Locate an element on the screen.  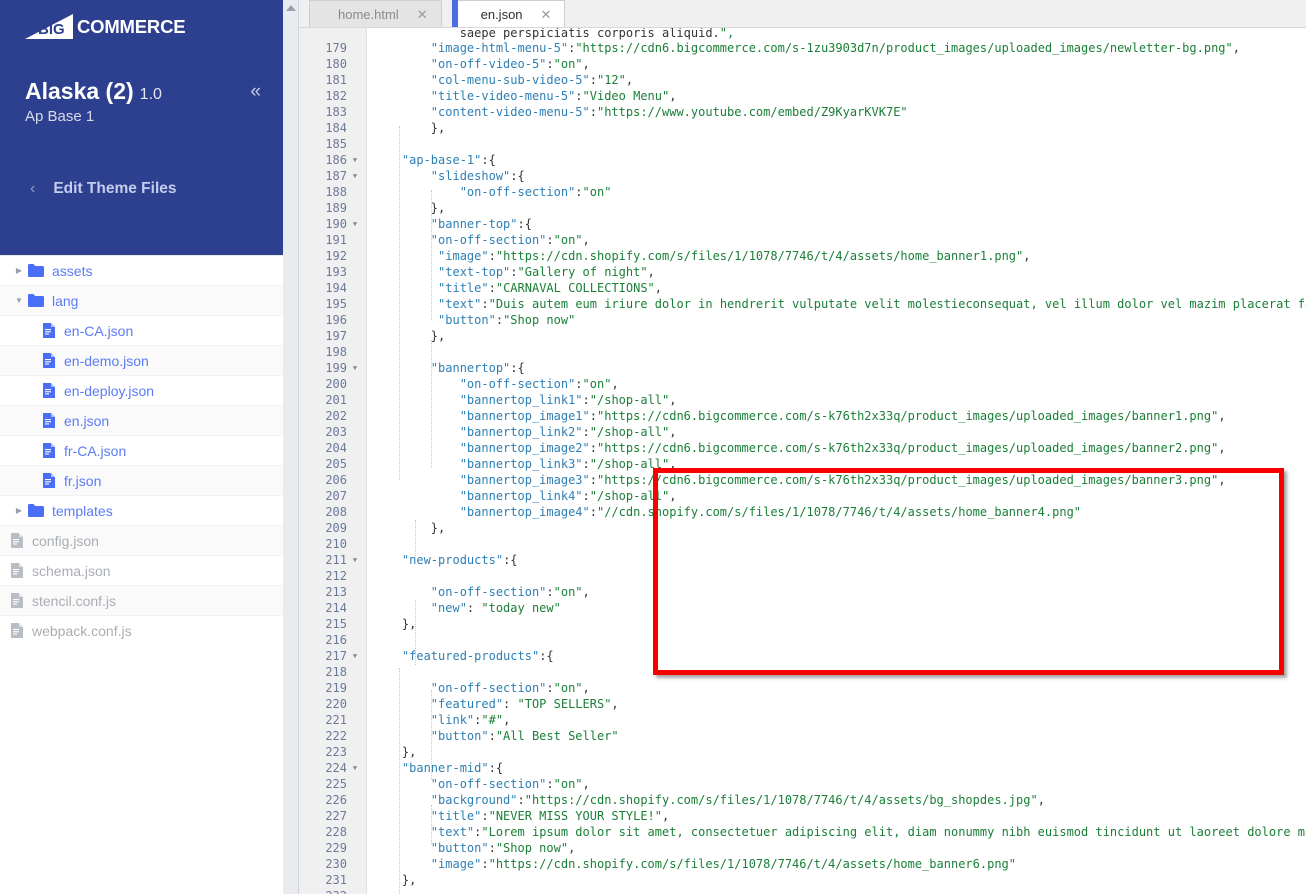
code-line-190: "banner-top":{ is located at coordinates (836, 224).